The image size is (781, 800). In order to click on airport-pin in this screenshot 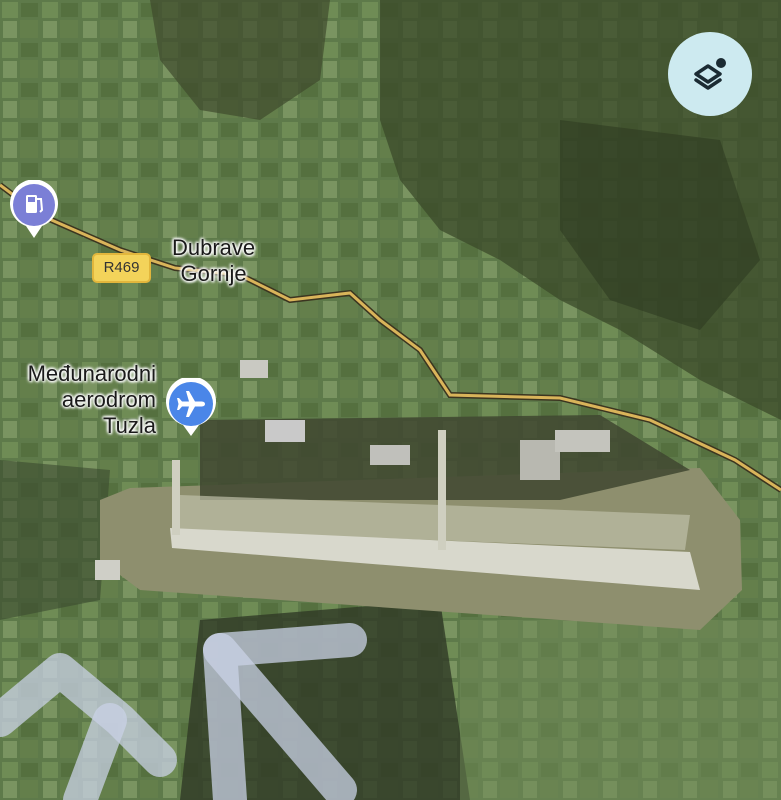, I will do `click(191, 407)`.